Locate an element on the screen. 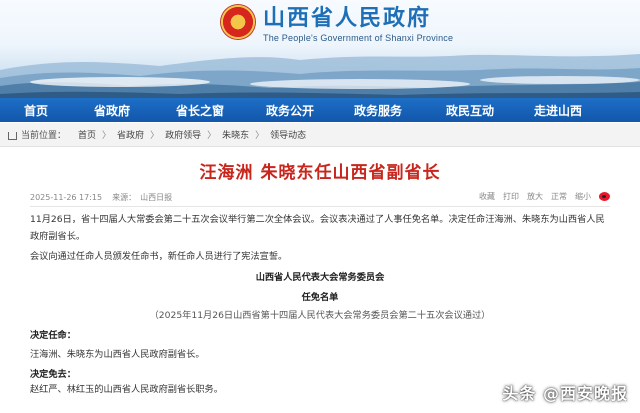 The width and height of the screenshot is (640, 413). favorite-button: 收藏 is located at coordinates (487, 196).